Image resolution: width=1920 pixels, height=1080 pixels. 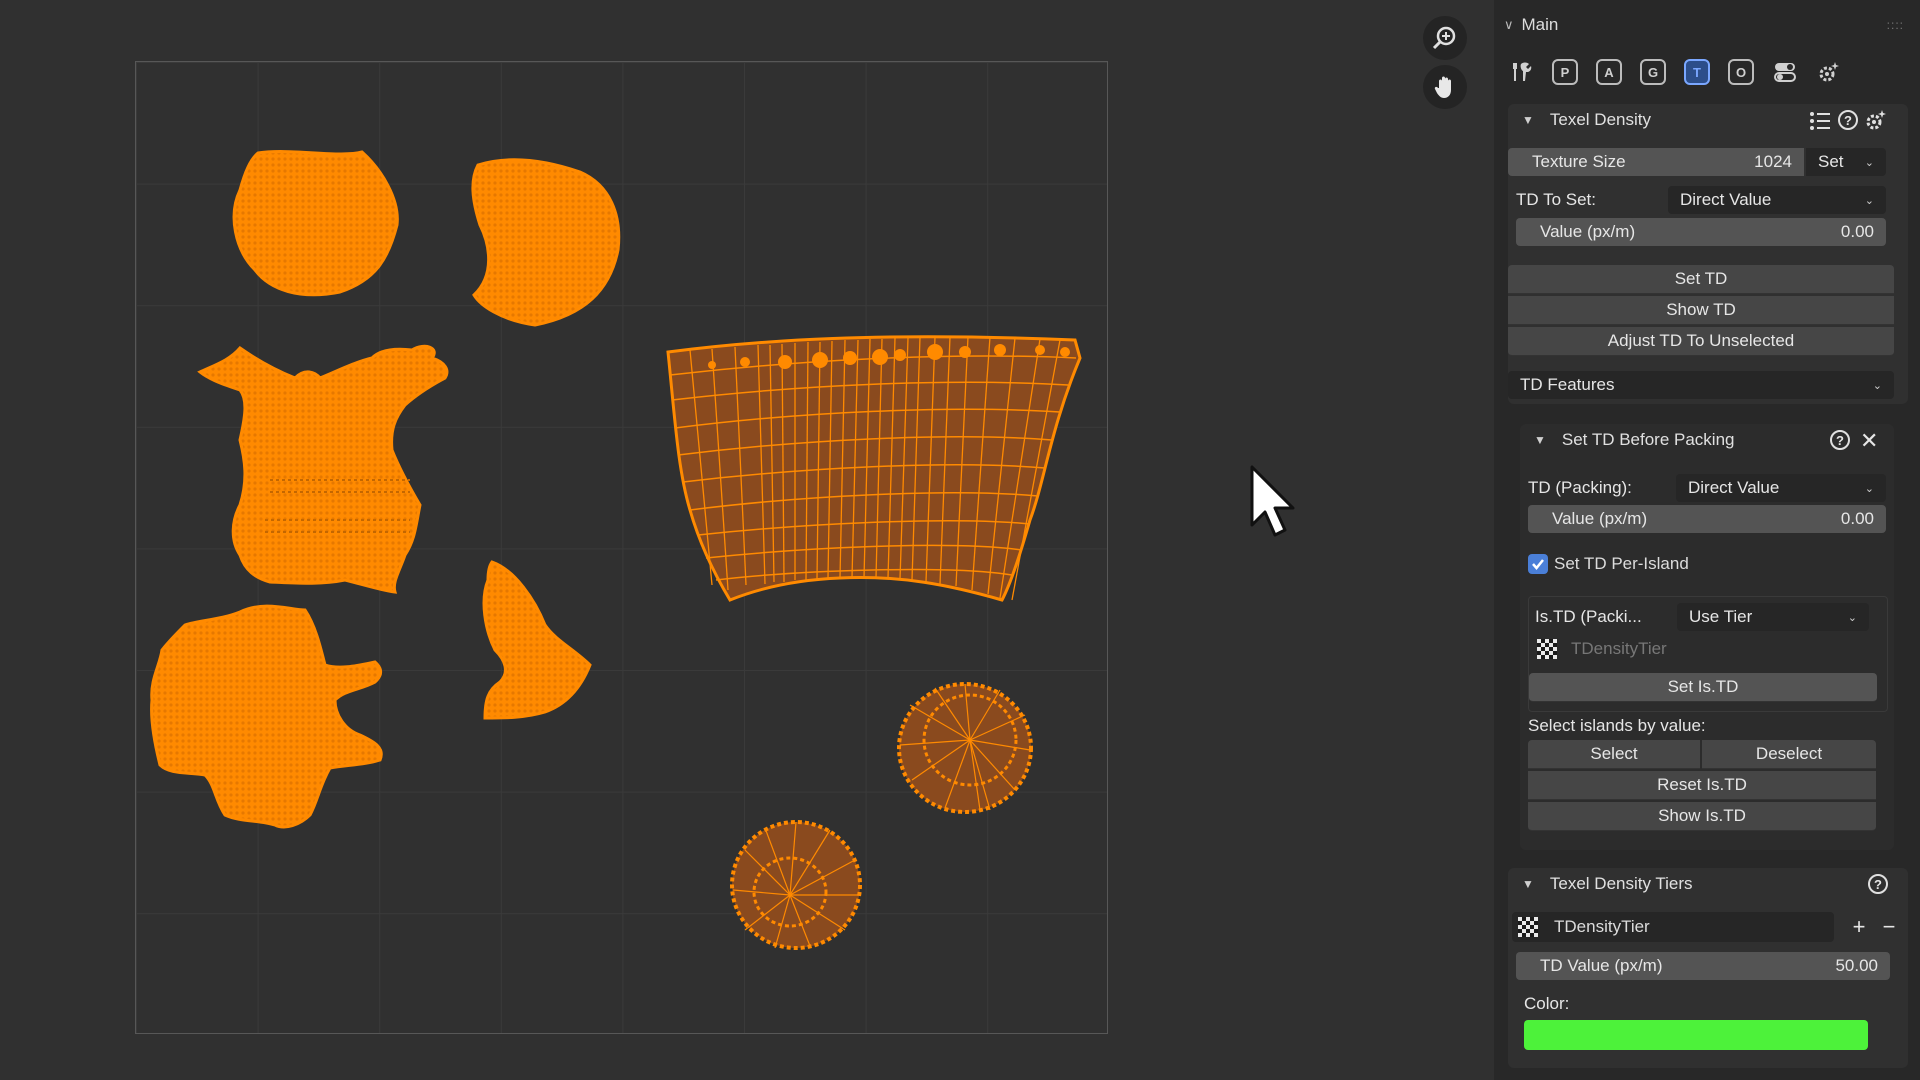 I want to click on mouse-cursor-icon, so click(x=1274, y=503).